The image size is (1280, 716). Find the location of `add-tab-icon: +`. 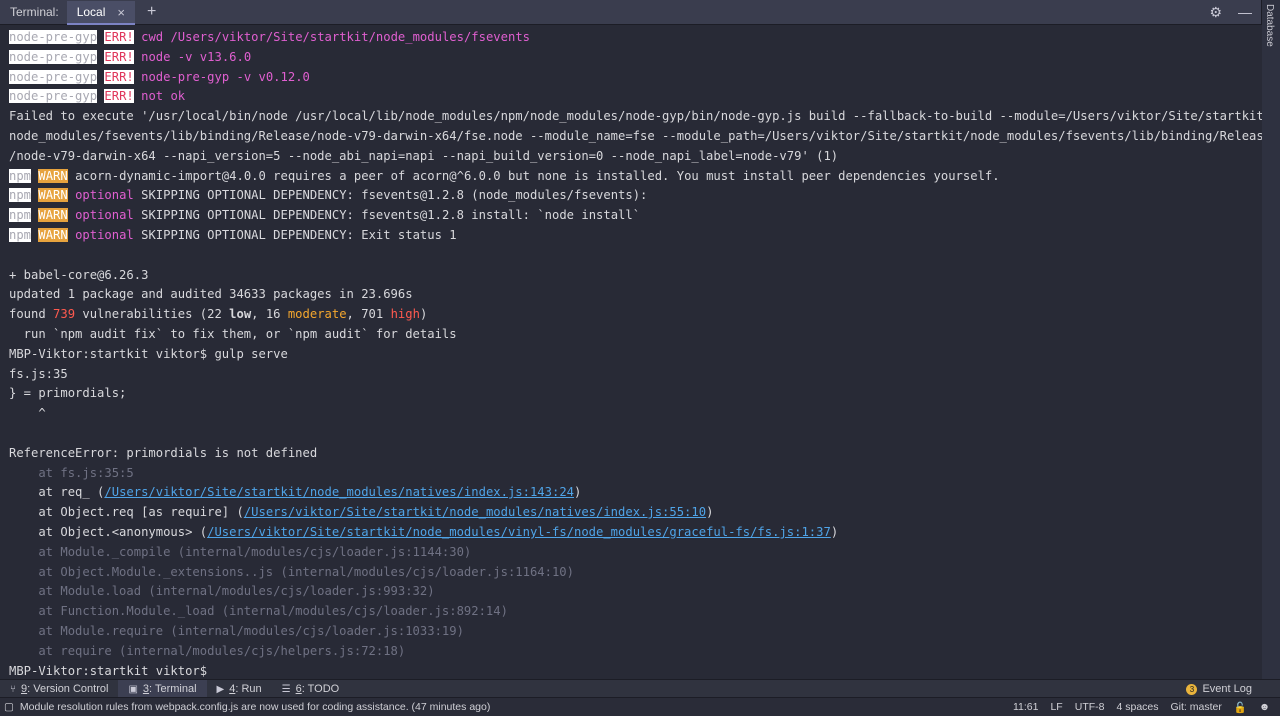

add-tab-icon: + is located at coordinates (151, 12).